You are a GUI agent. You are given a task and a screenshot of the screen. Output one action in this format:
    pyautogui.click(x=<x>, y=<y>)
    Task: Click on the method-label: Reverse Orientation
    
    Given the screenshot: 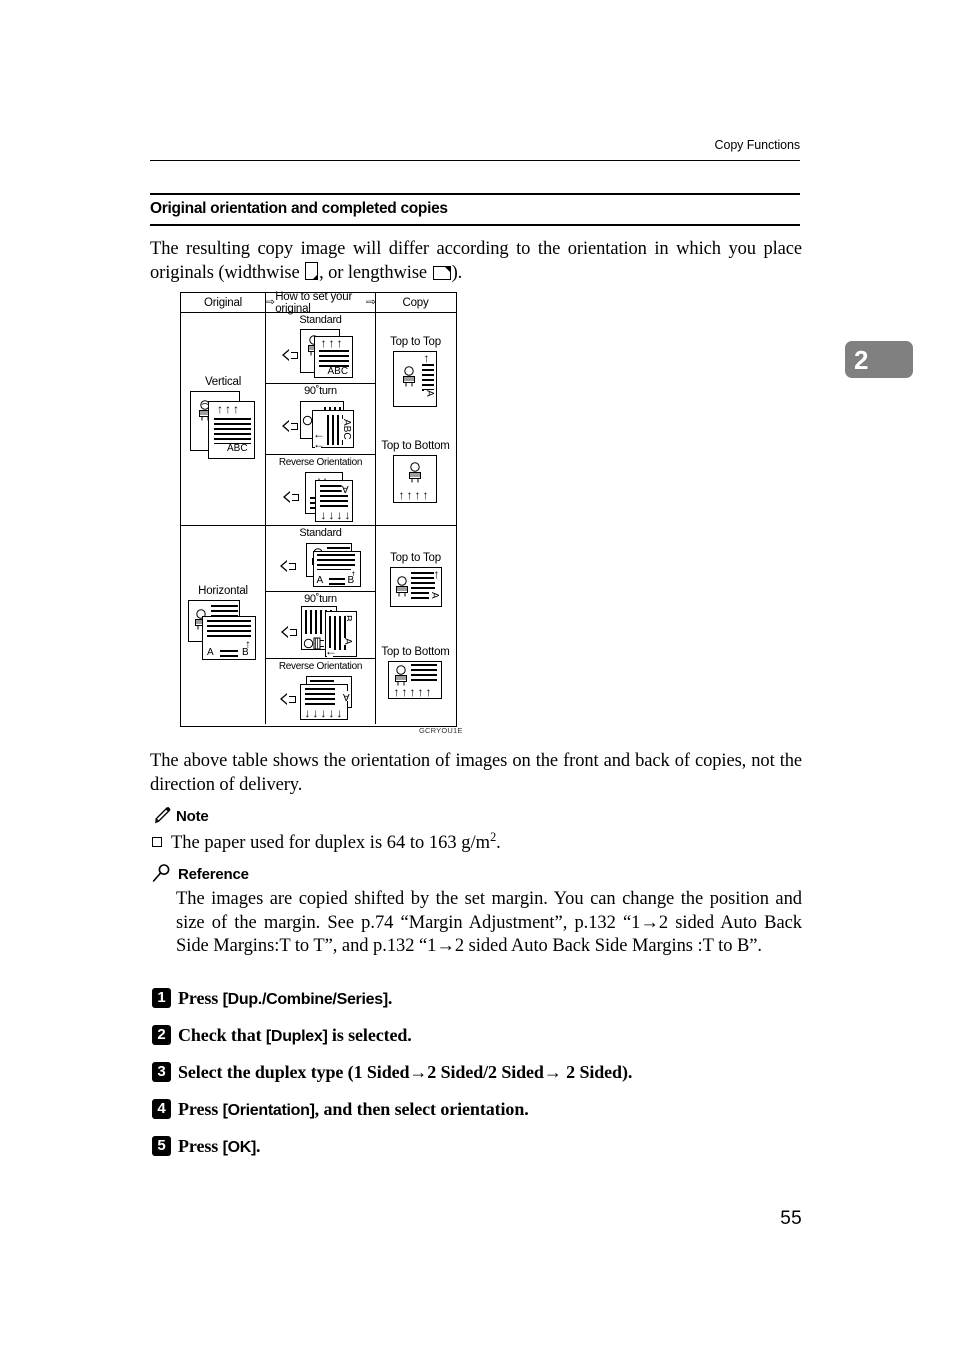 What is the action you would take?
    pyautogui.click(x=320, y=462)
    